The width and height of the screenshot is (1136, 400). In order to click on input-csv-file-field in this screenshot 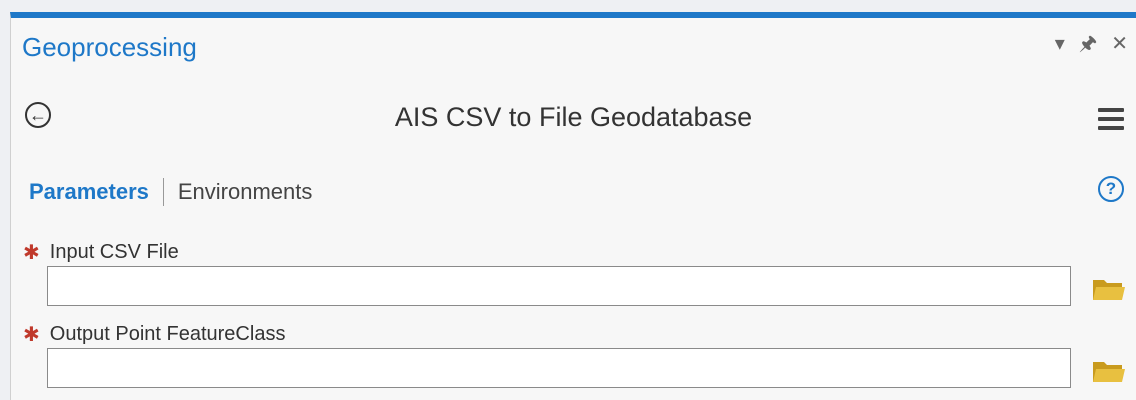, I will do `click(559, 286)`.